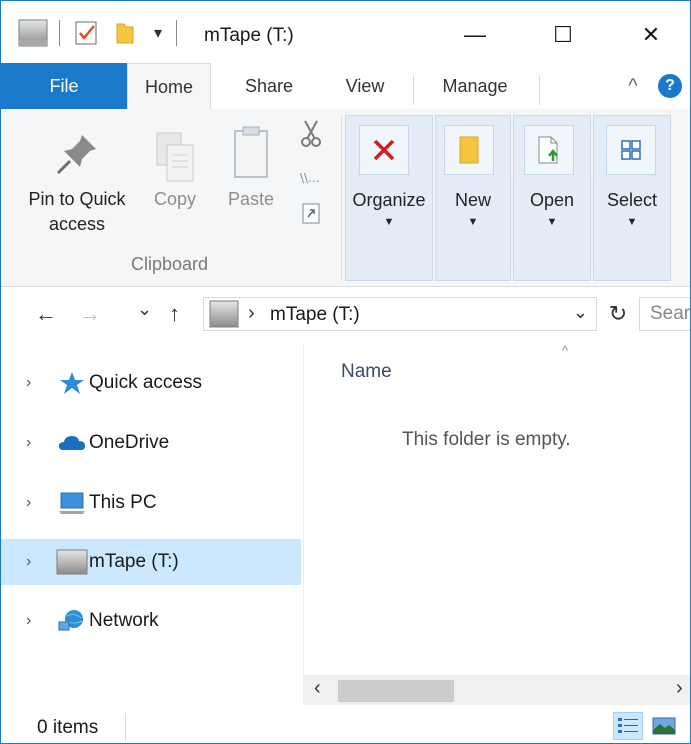 The width and height of the screenshot is (691, 744). Describe the element at coordinates (158, 33) in the screenshot. I see `customize-dropdown-icon: ▾` at that location.